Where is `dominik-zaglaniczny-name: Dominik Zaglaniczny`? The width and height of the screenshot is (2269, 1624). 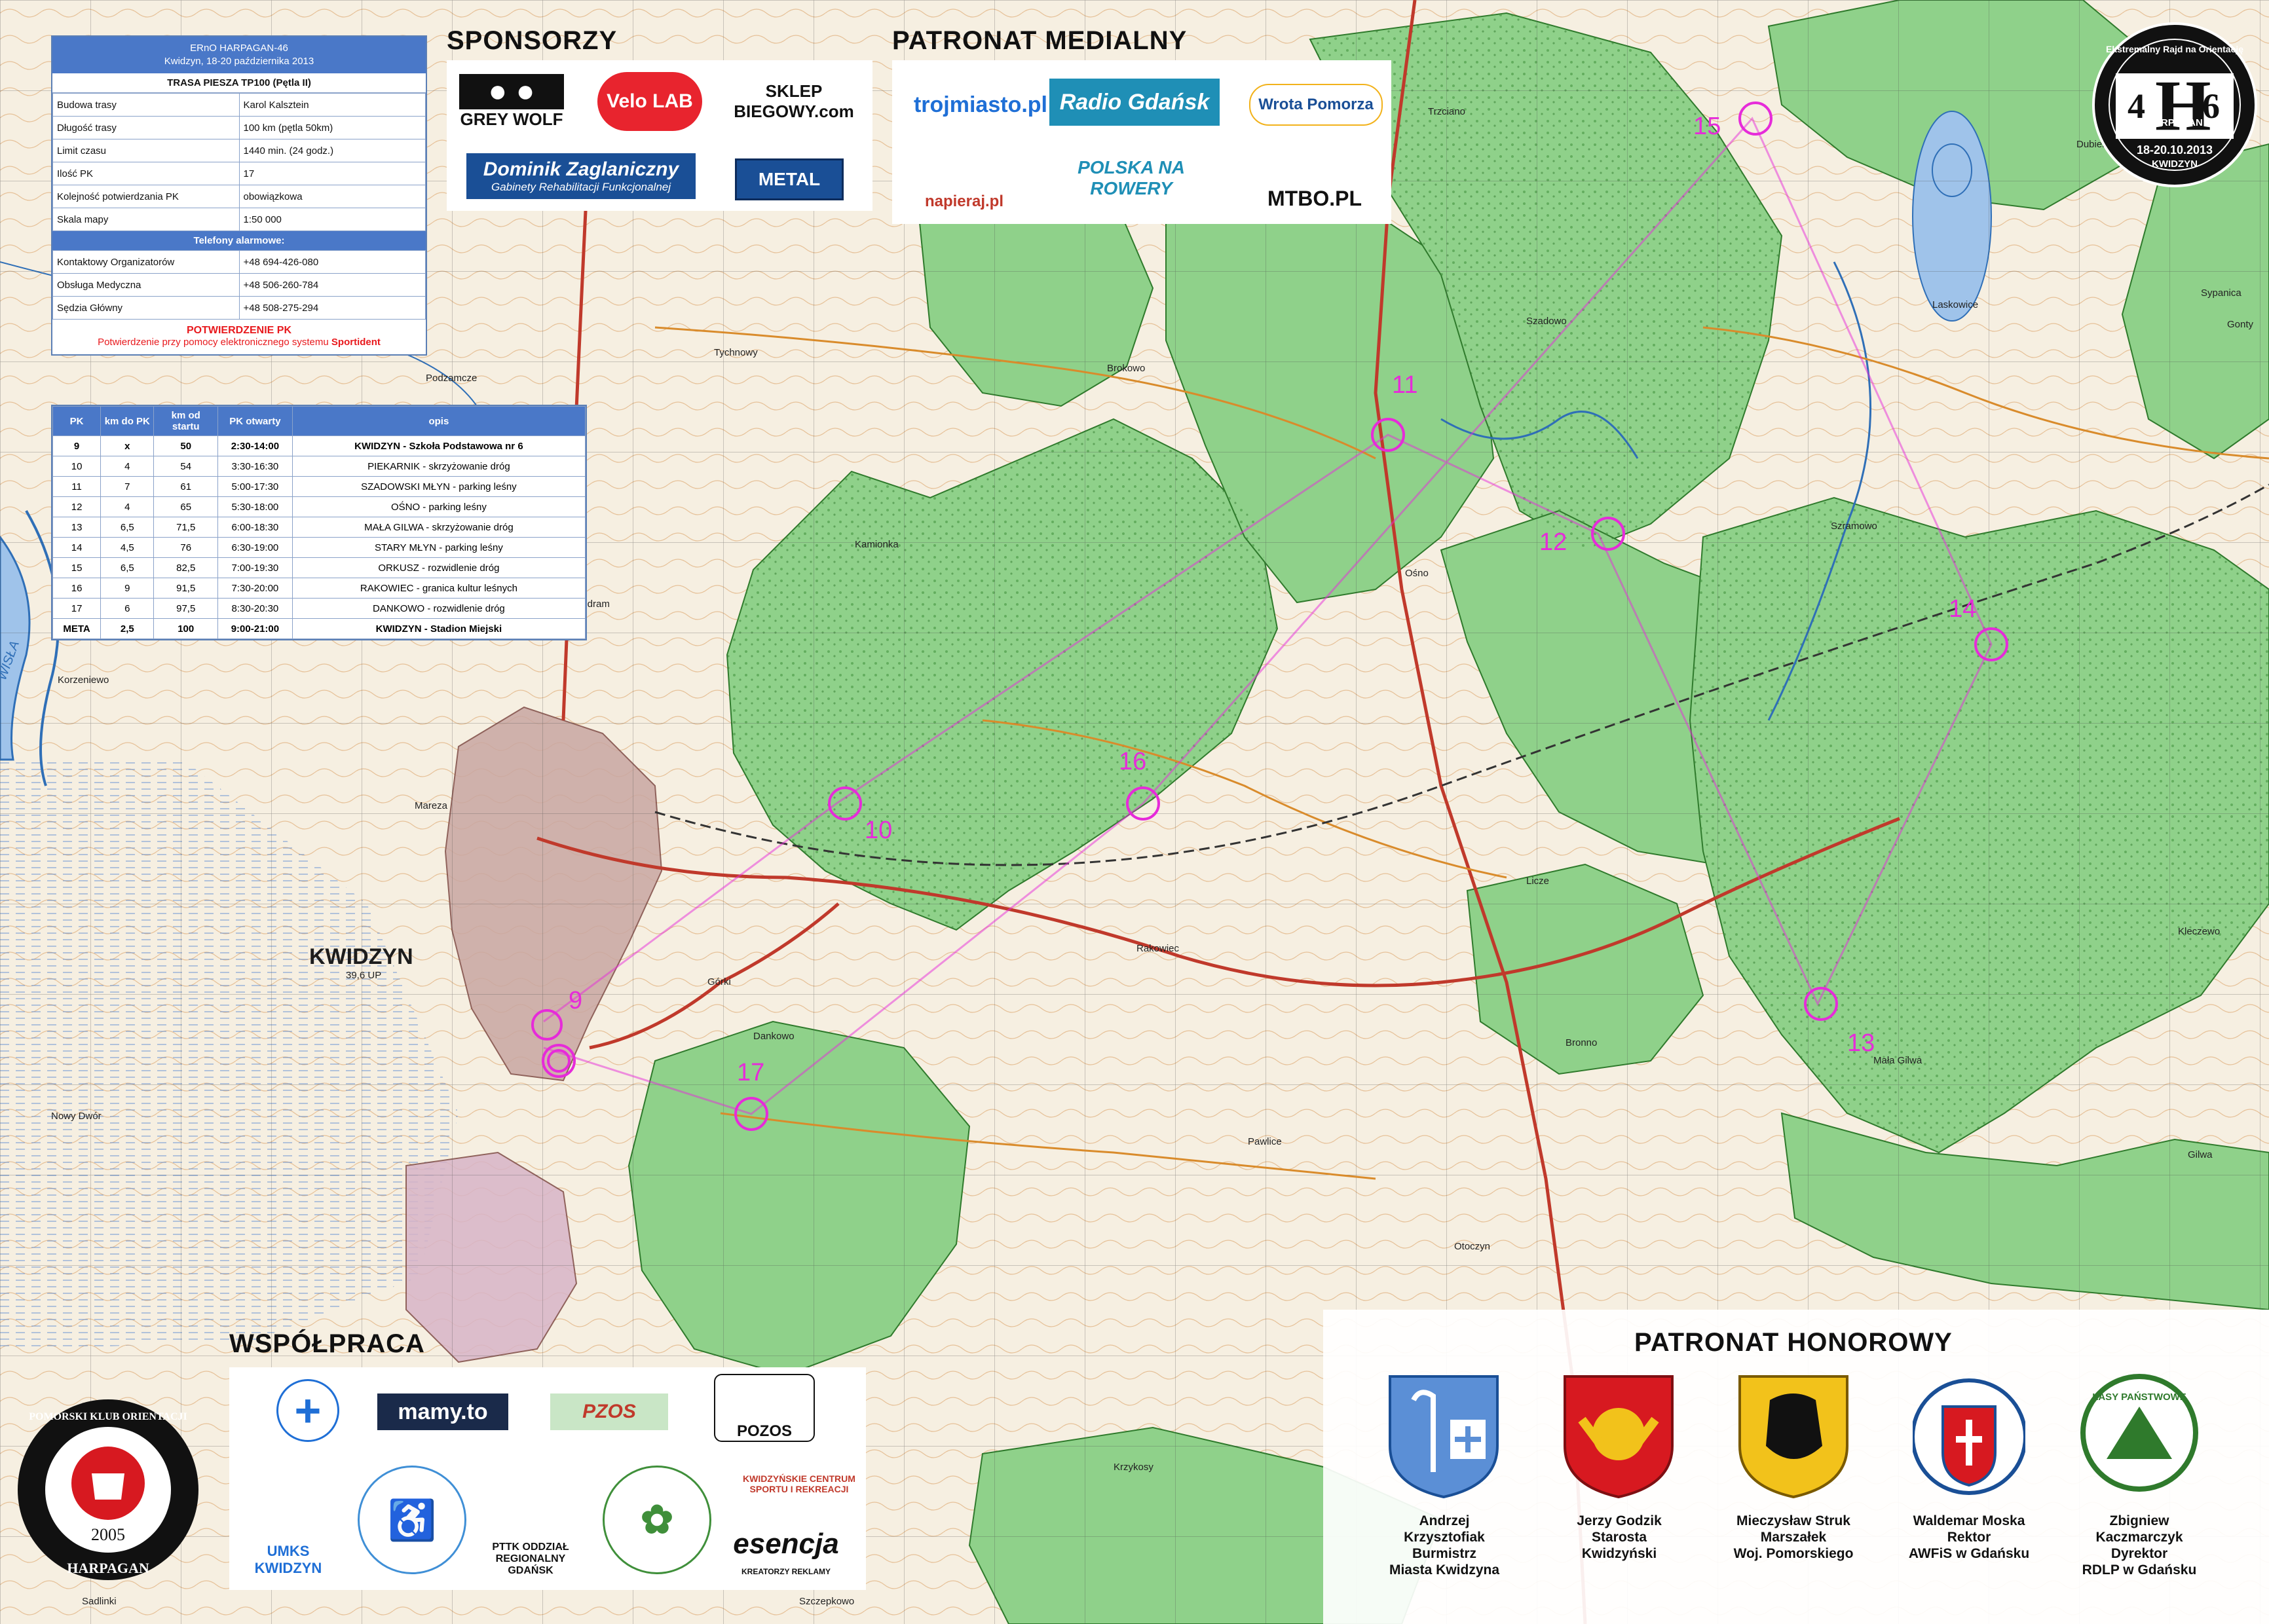
dominik-zaglaniczny-name: Dominik Zaglaniczny is located at coordinates (581, 169).